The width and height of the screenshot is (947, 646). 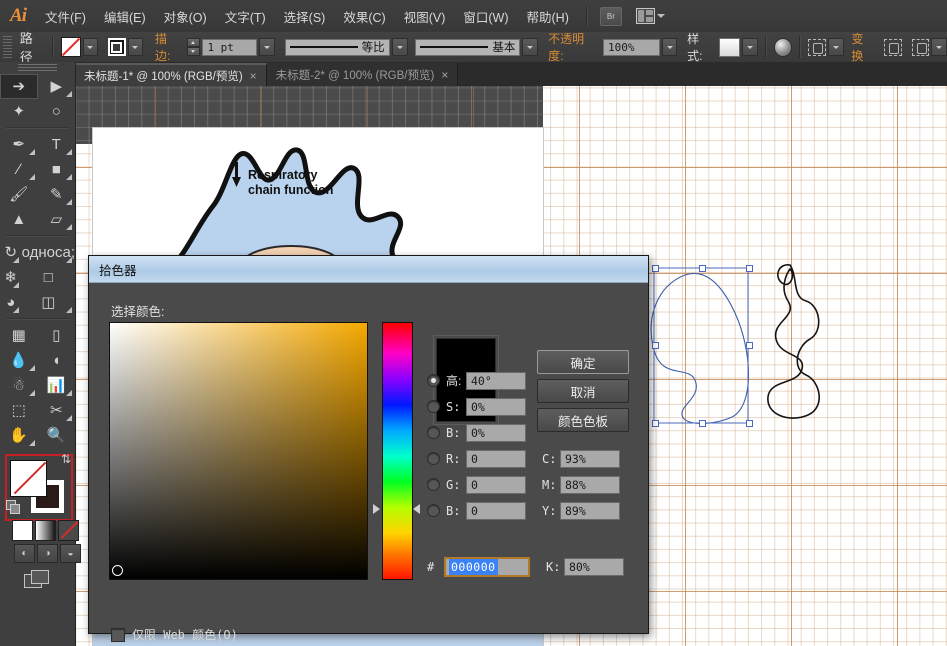 What do you see at coordinates (57, 385) in the screenshot?
I see `tool-column-graph: 📊` at bounding box center [57, 385].